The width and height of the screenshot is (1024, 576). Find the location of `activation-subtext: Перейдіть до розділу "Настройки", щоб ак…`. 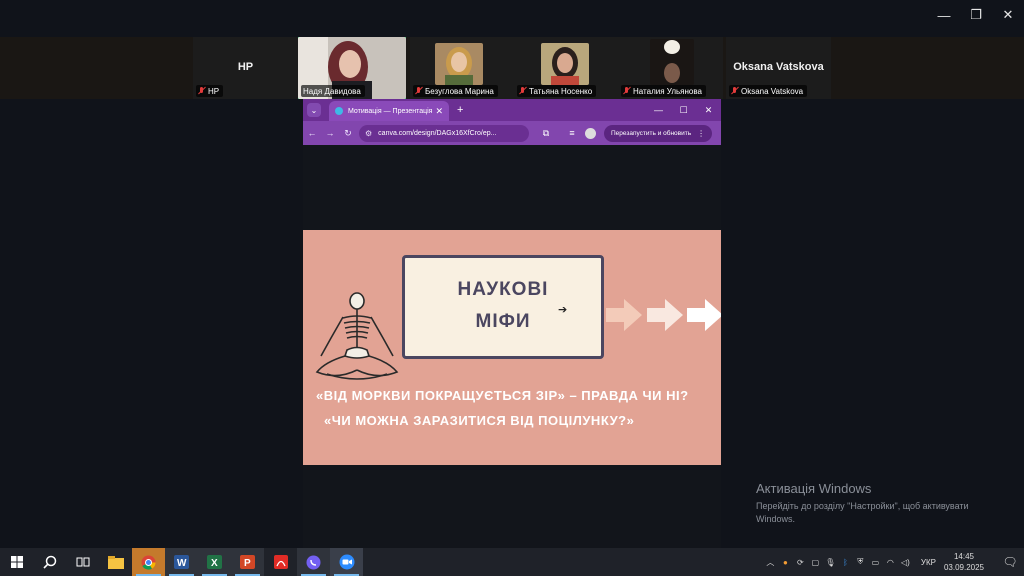

activation-subtext: Перейдіть до розділу "Настройки", щоб ак… is located at coordinates (862, 512).